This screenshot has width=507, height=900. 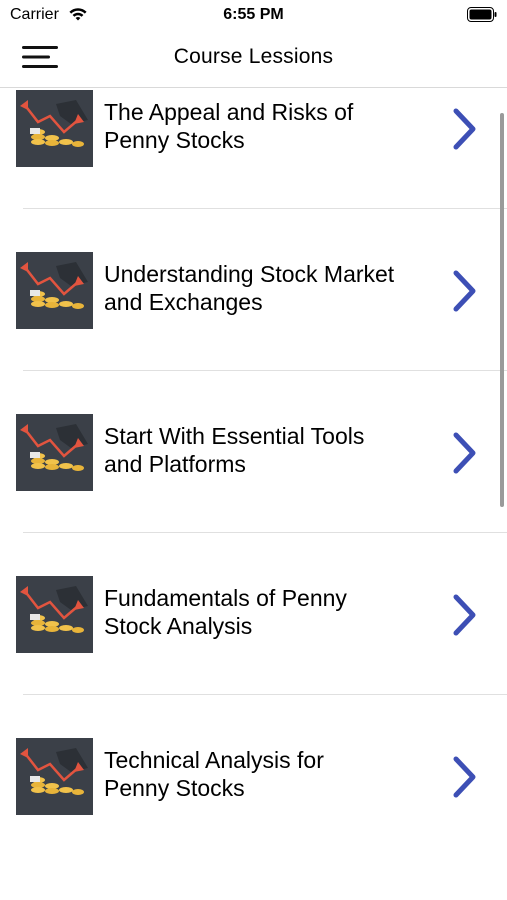 I want to click on page-title: Course Lessions, so click(x=253, y=56).